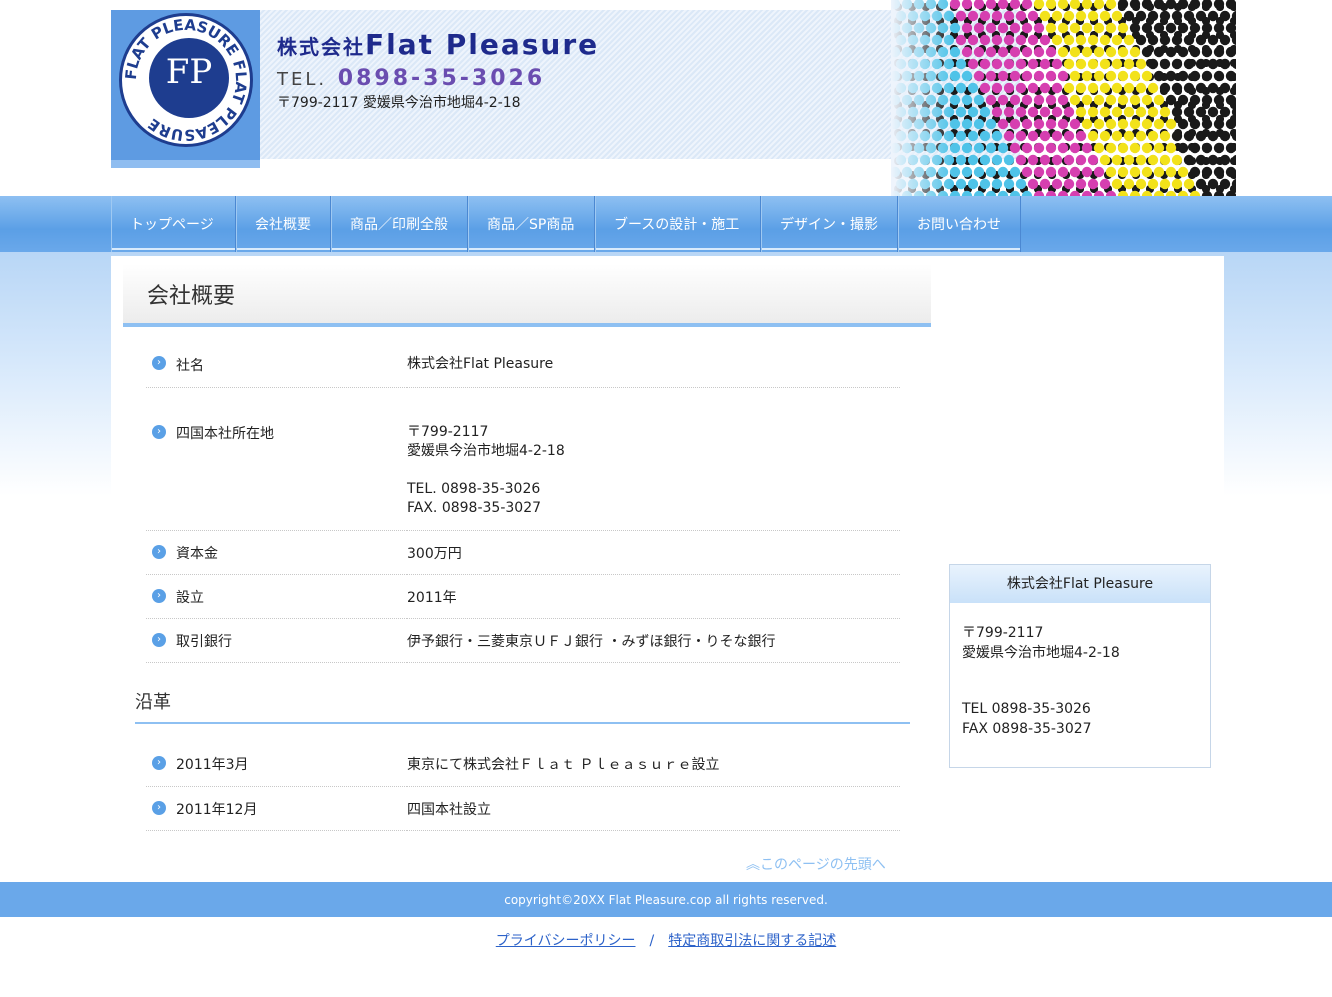 The width and height of the screenshot is (1332, 997). I want to click on row-value-line: FAX. 0898-35-3027, so click(474, 507).